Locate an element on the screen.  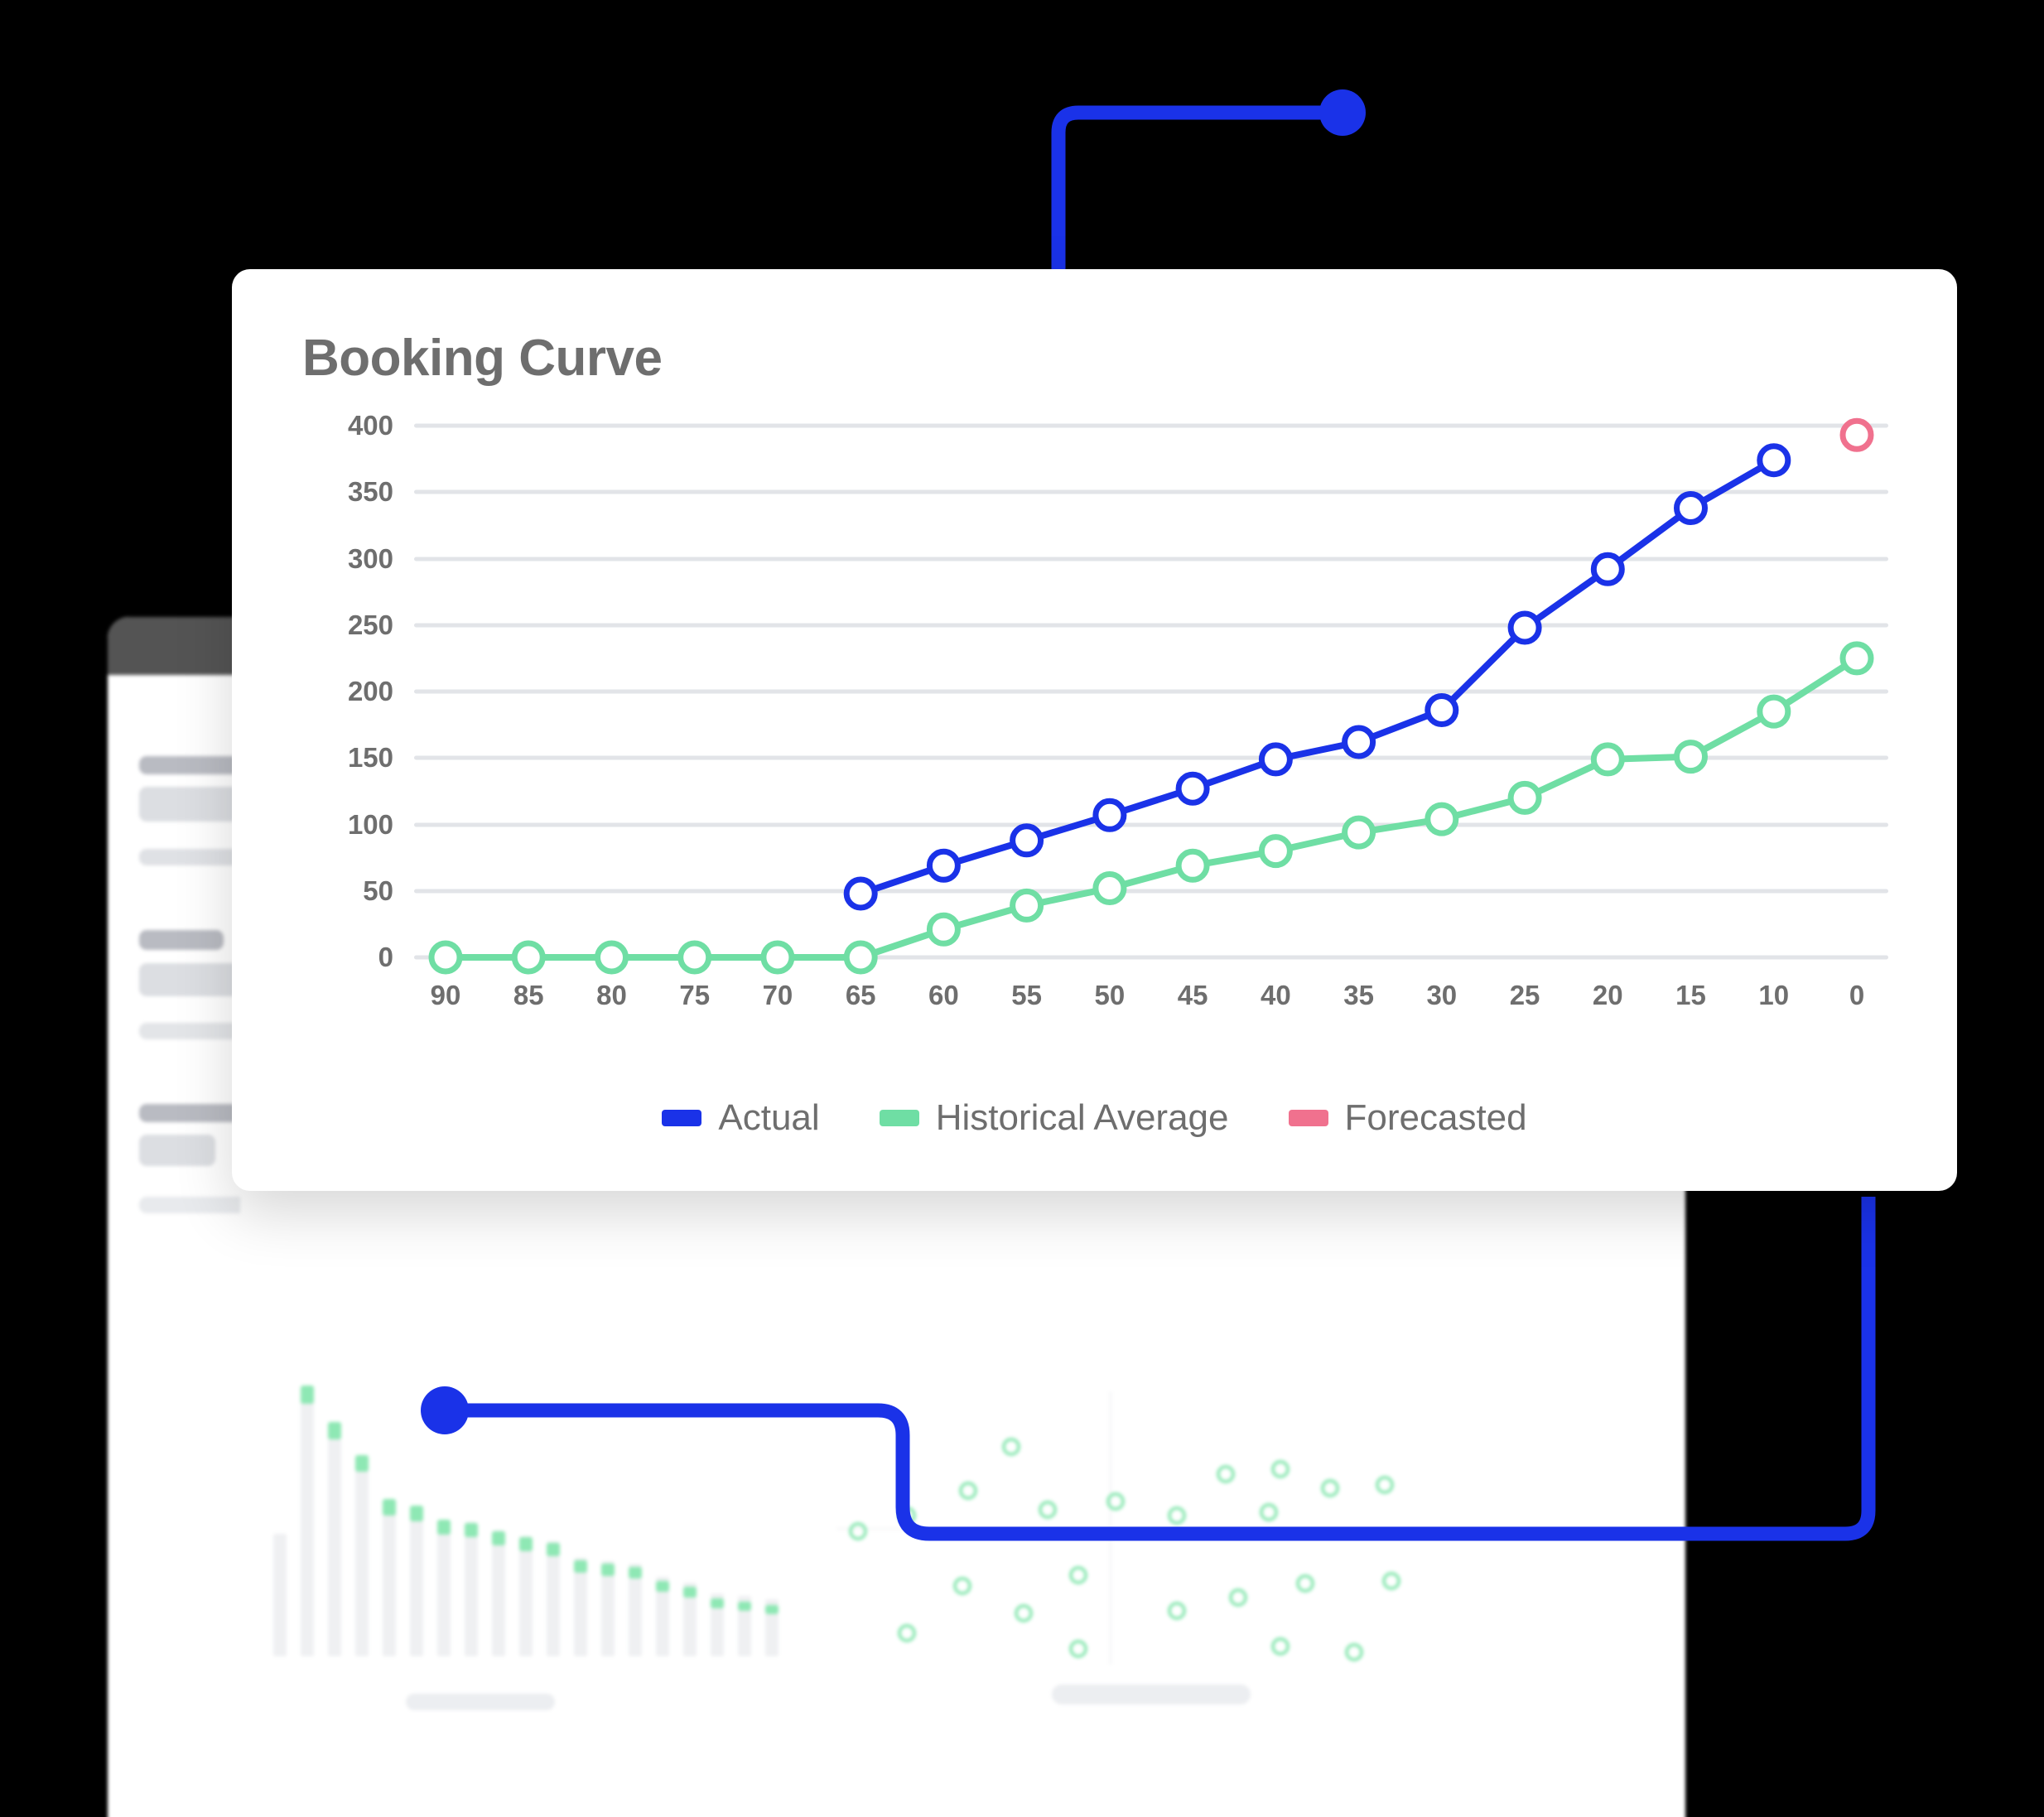
x-axis-labels: 90 85 80 75 70 65 60 55 50 45 40 35 30 25 20 15 10 0 is located at coordinates (1151, 1004).